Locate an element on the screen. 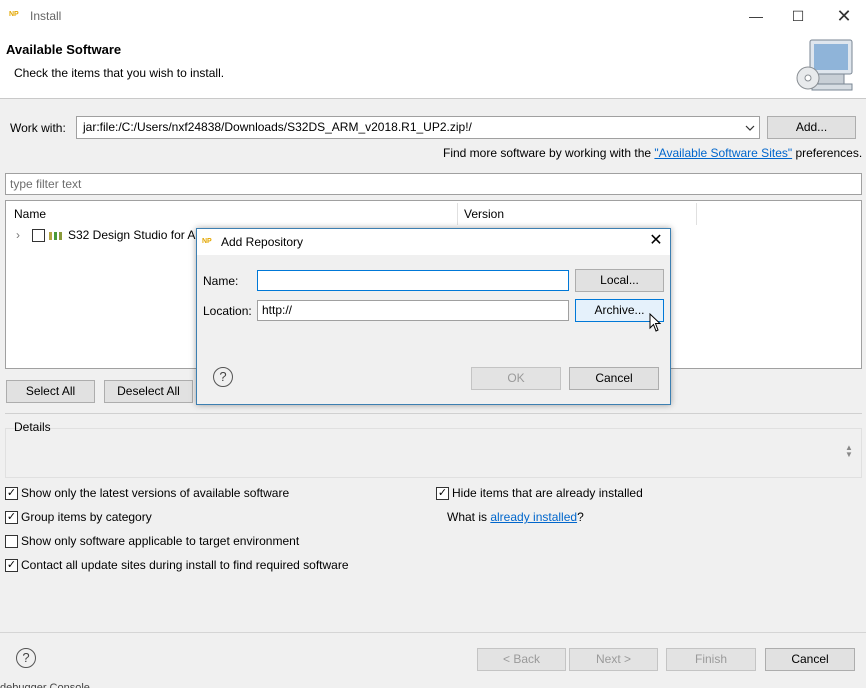  checkbox-contact-update-sites: ✓ is located at coordinates (11, 565).